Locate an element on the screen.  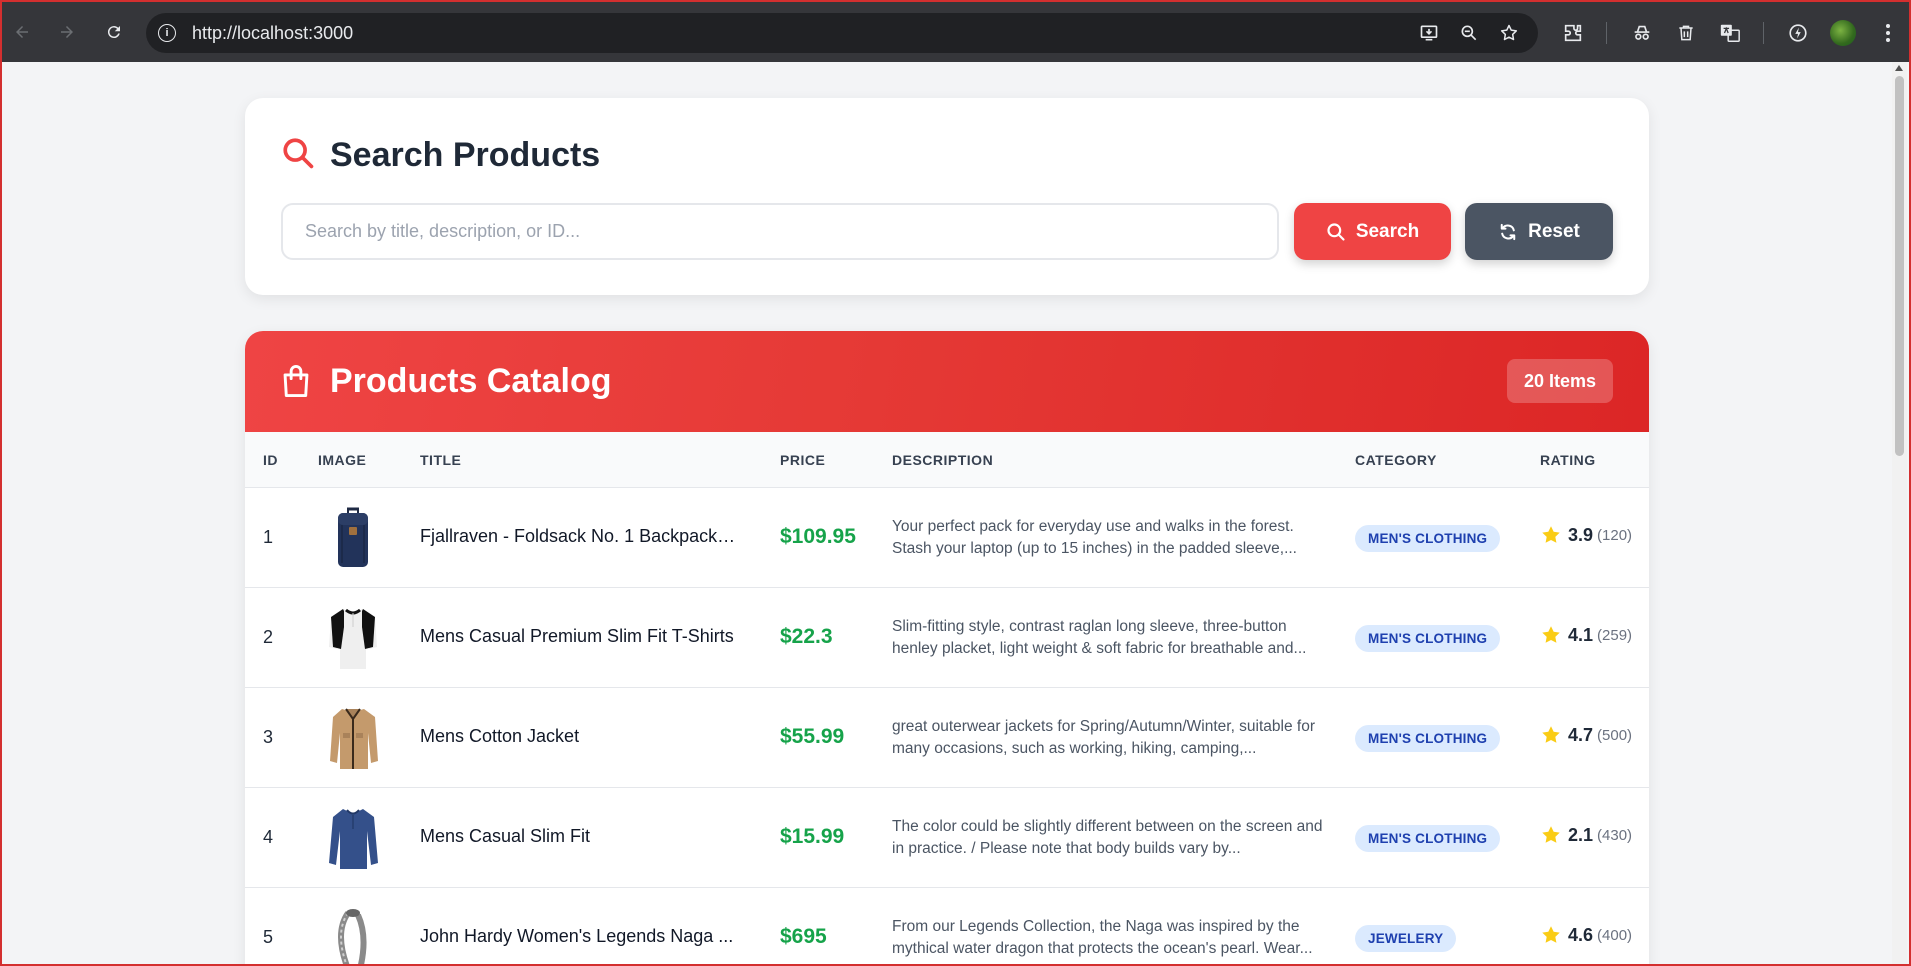
forward-button is located at coordinates (67, 32).